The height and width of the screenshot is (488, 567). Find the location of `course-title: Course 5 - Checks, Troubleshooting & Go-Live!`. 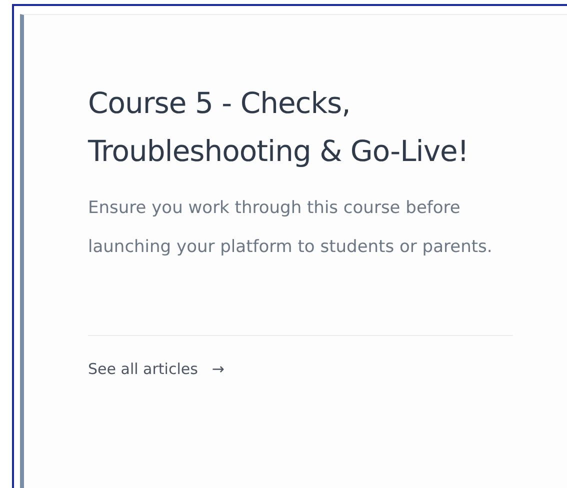

course-title: Course 5 - Checks, Troubleshooting & Go-Live! is located at coordinates (279, 127).